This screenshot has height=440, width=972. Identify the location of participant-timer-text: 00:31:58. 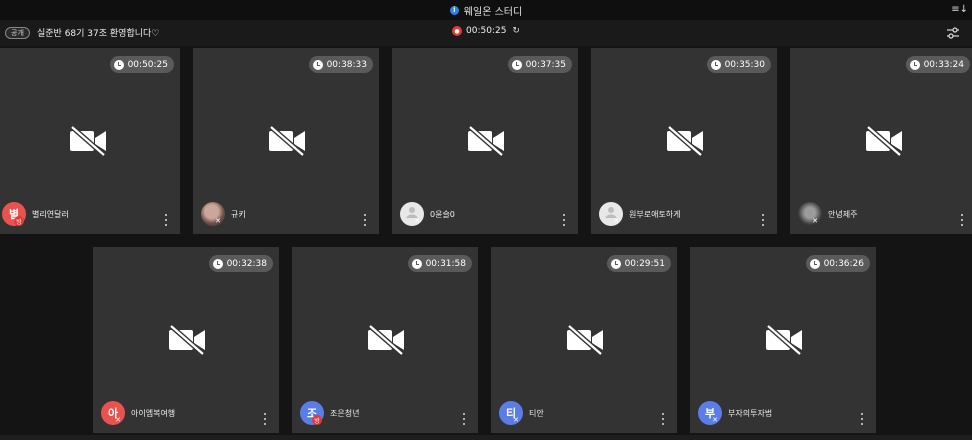
(445, 263).